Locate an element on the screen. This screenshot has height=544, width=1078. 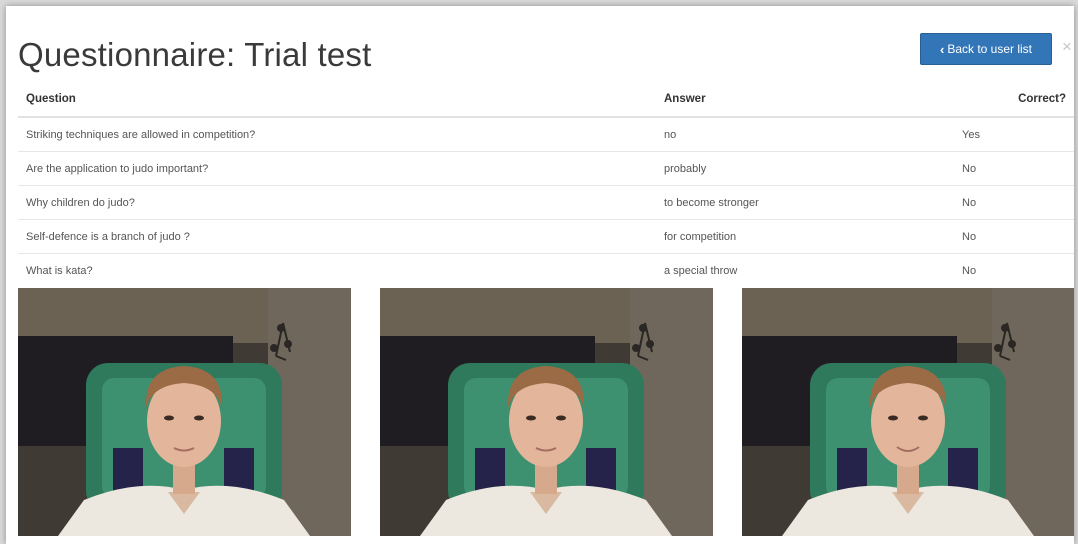
chevron-left-icon: ‹ is located at coordinates (942, 49).